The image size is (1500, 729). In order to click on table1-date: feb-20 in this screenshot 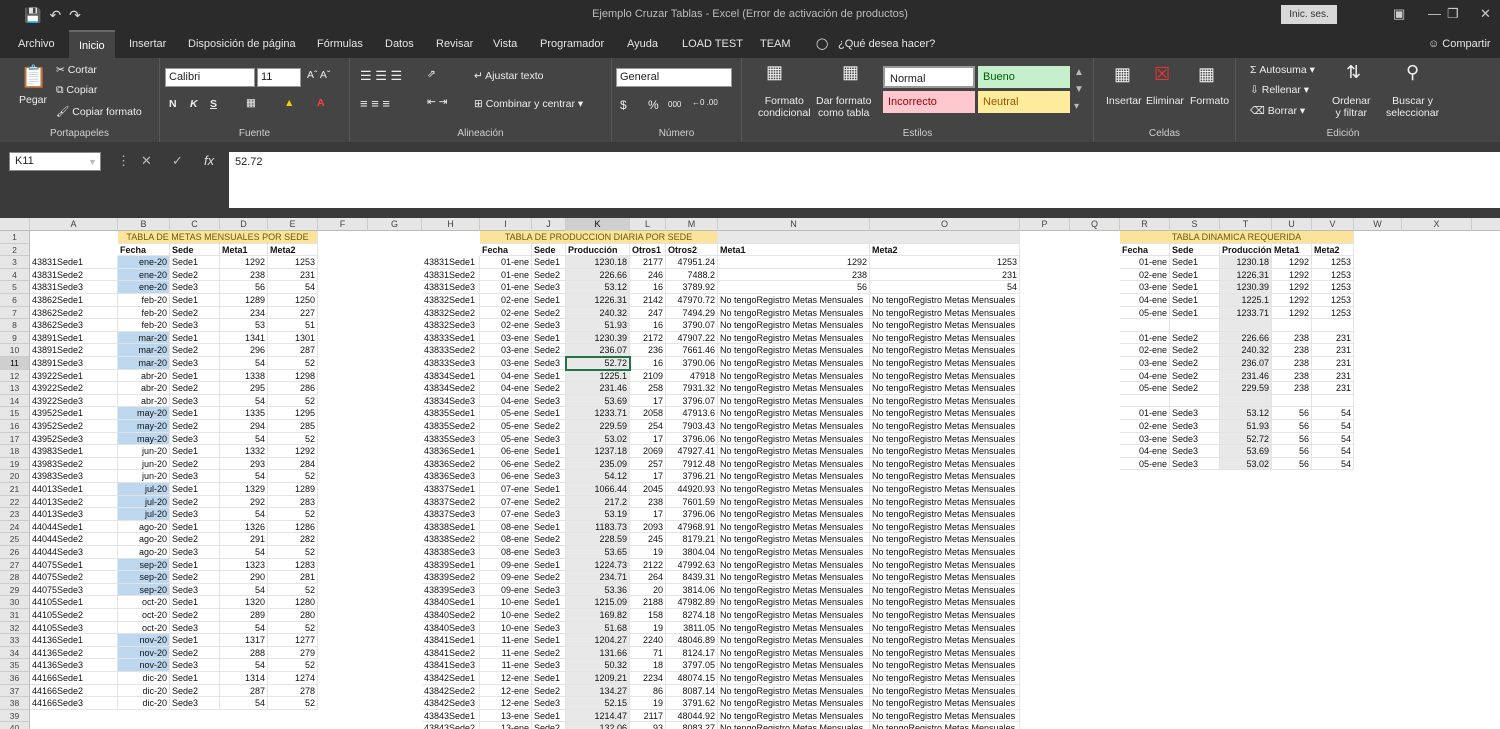, I will do `click(144, 300)`.